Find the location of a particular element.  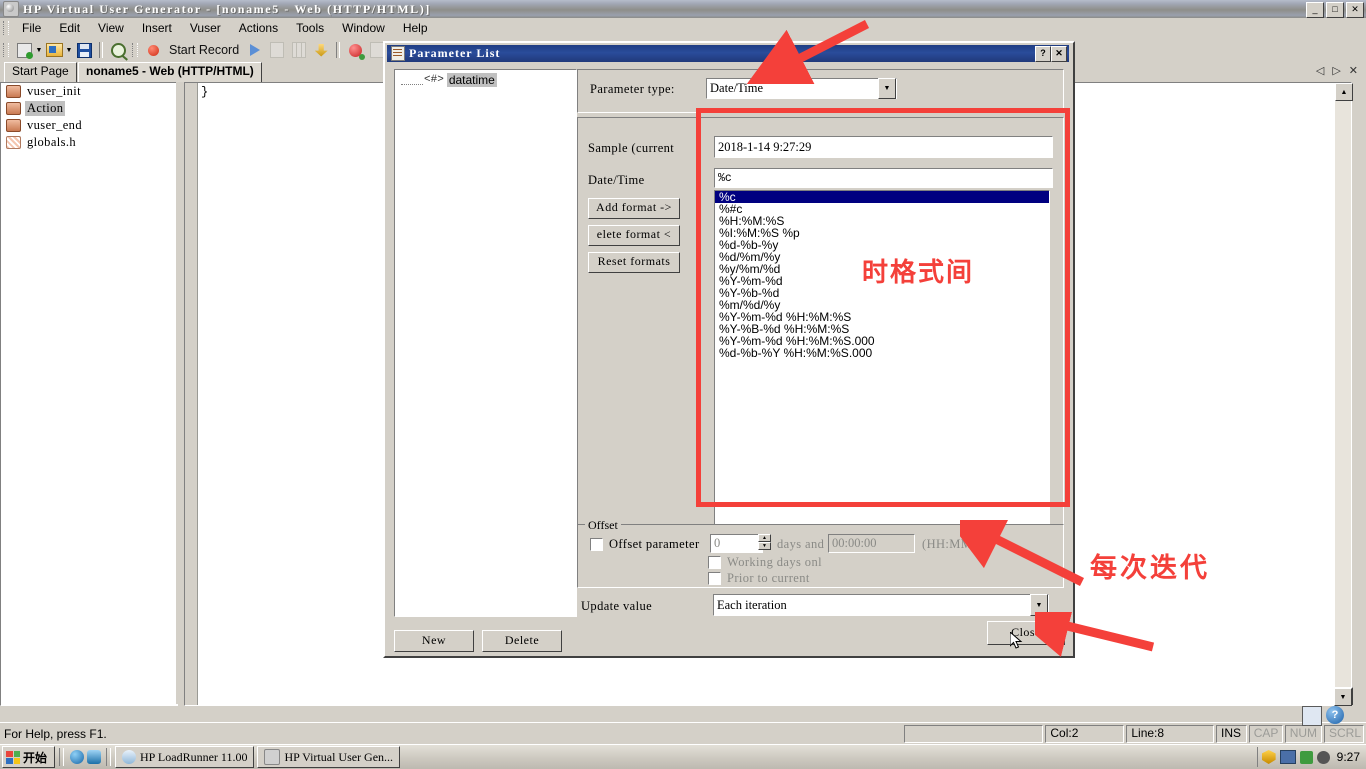

offset-parameter-label: Offset parameter is located at coordinates (654, 544).